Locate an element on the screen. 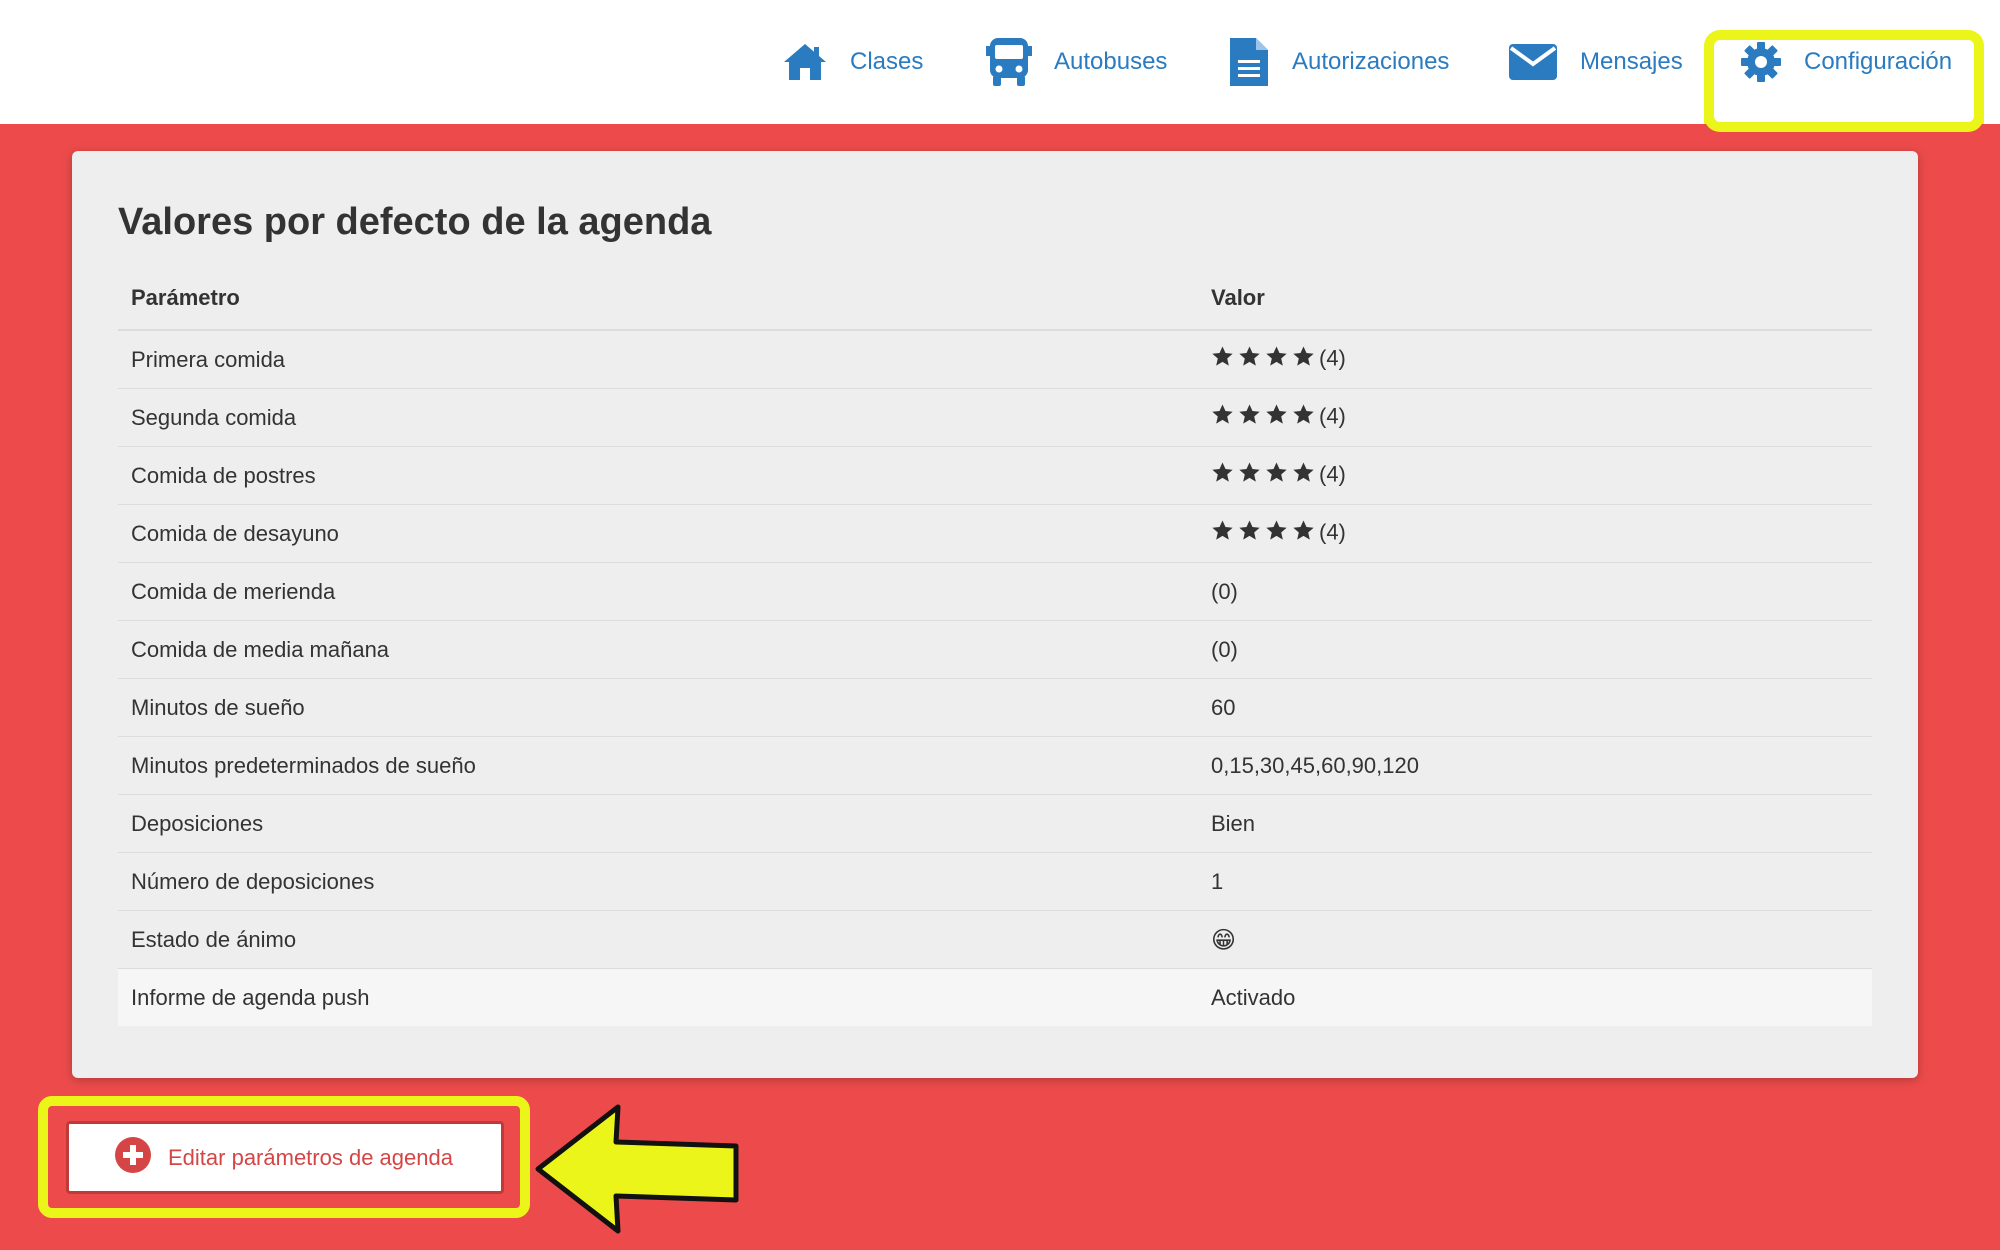 The image size is (2000, 1250). param-value-text: 60 is located at coordinates (1223, 707).